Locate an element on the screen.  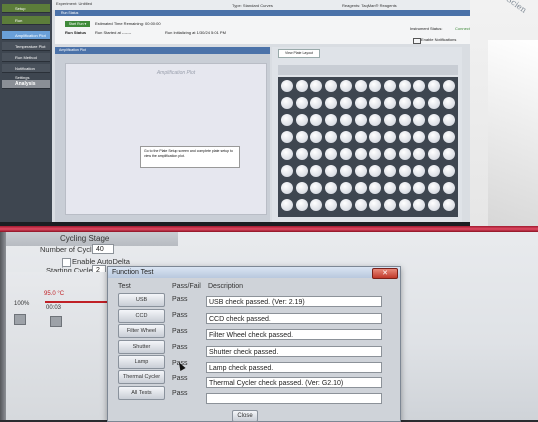
test-ccd-button: CCD is located at coordinates (141, 316).